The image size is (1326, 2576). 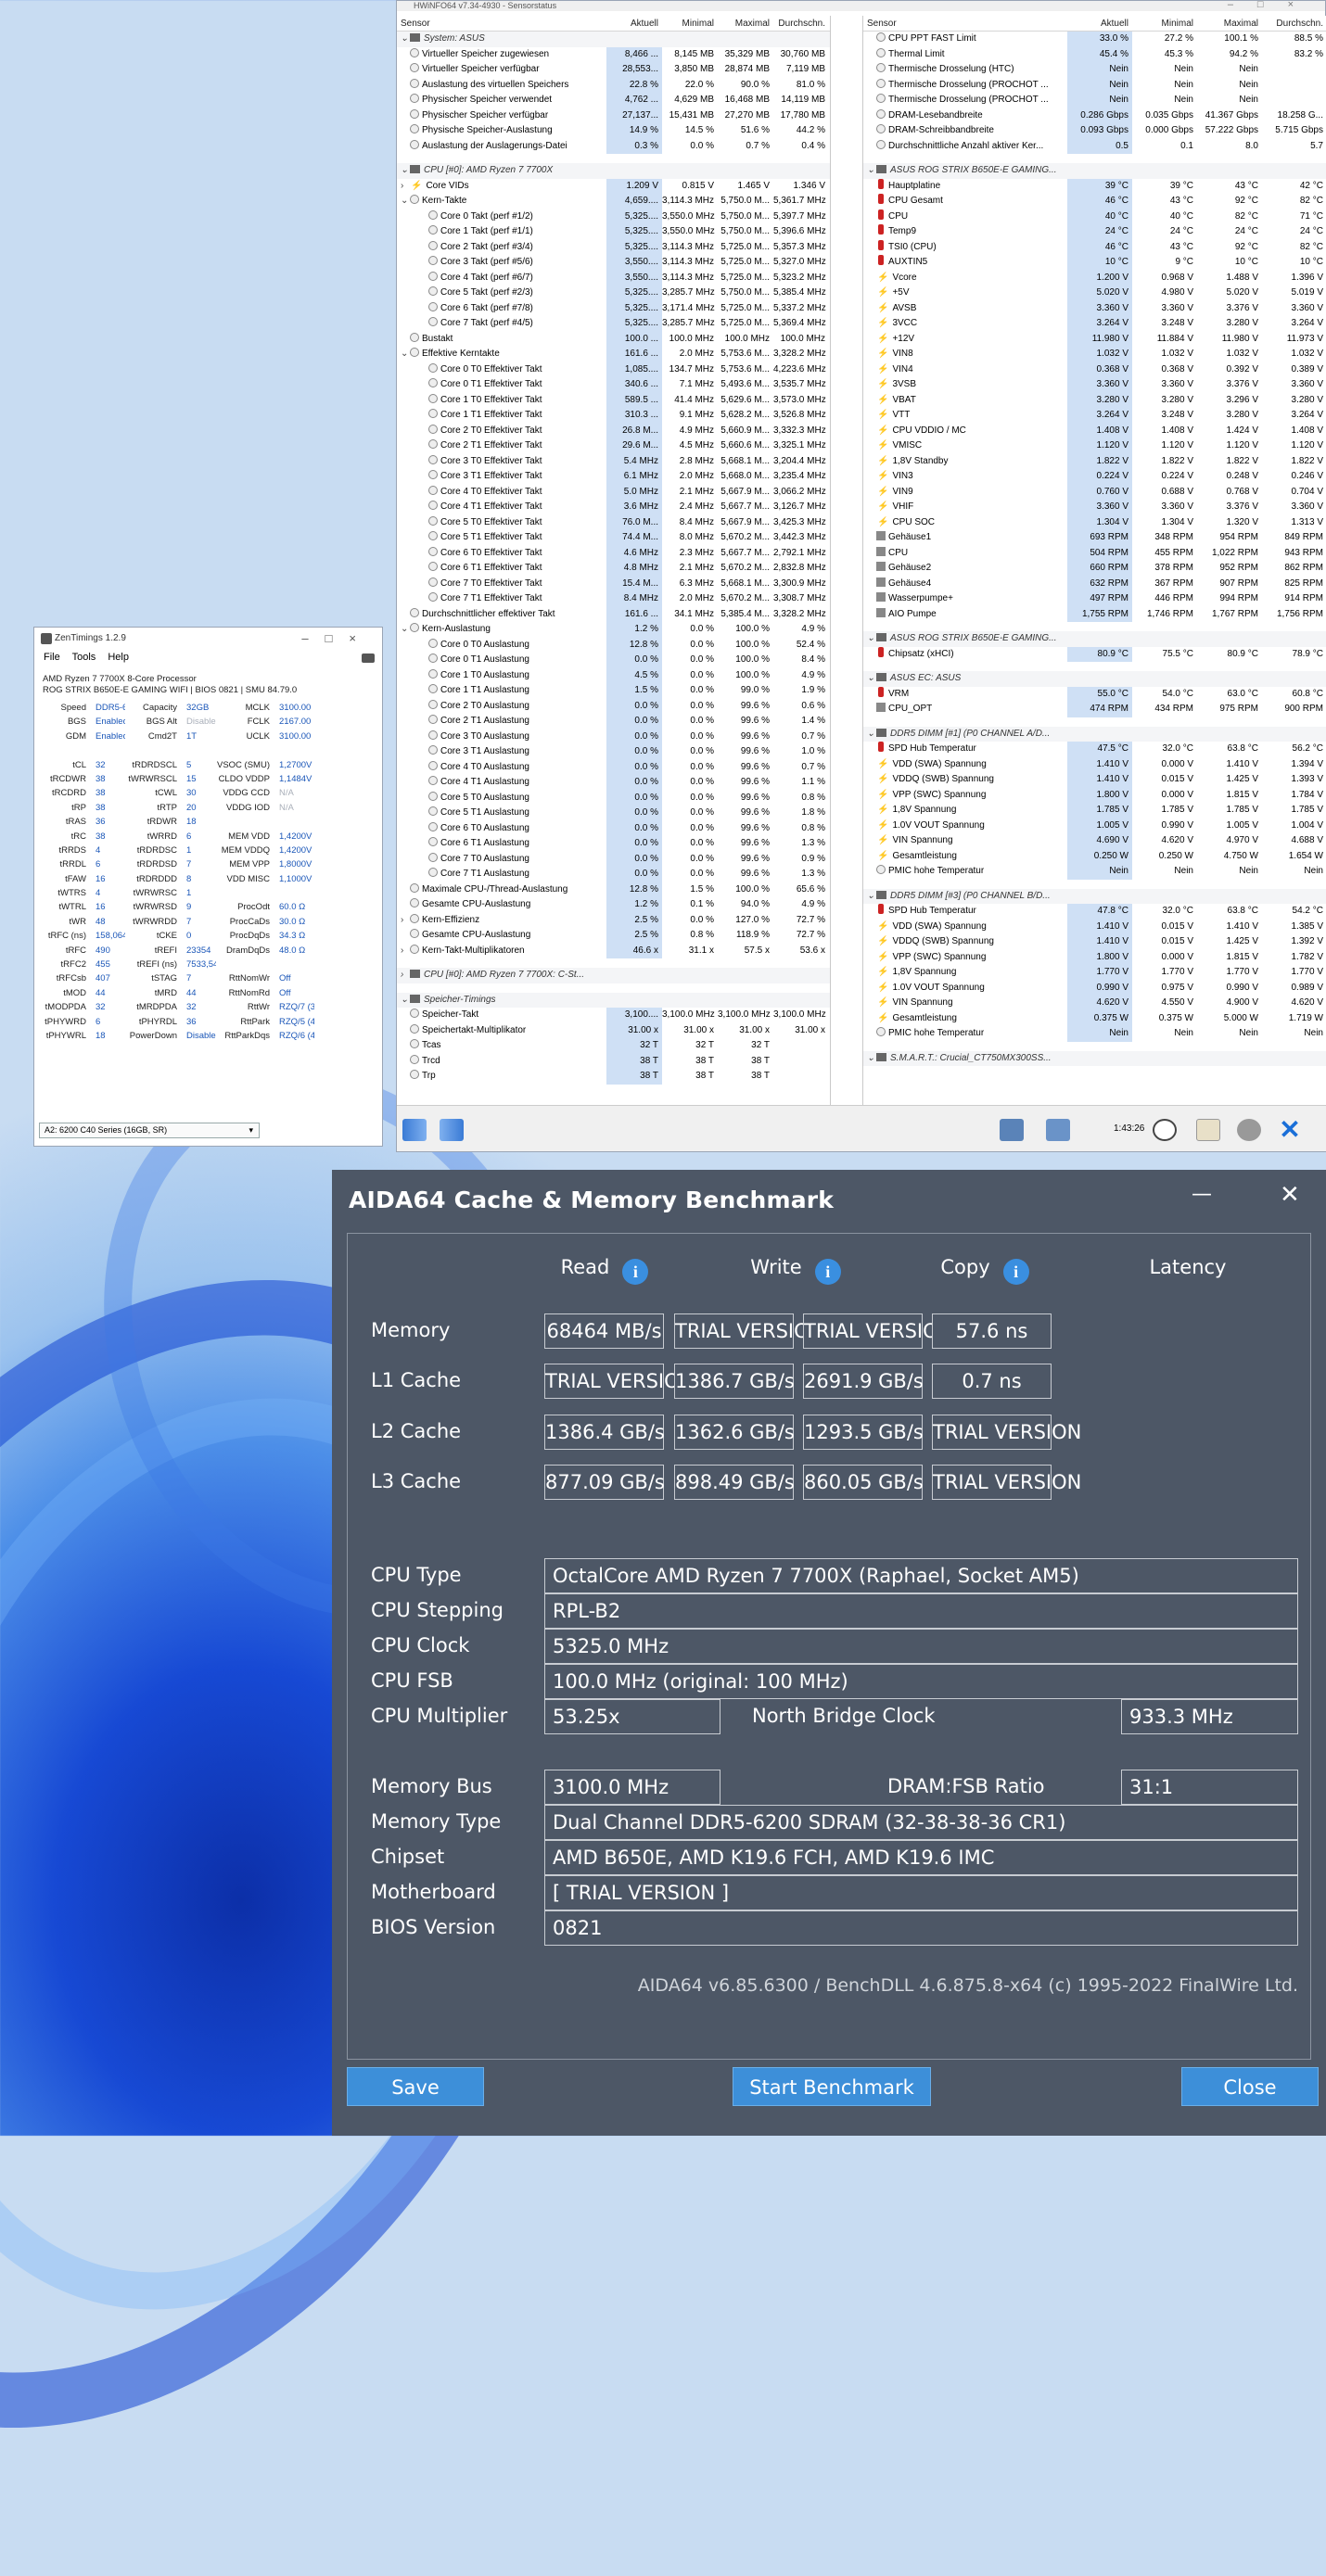 I want to click on sensor-row: ⚡ Vcore 1.200 V 0.968 V 1.488 V 1.396 V, so click(x=1094, y=278).